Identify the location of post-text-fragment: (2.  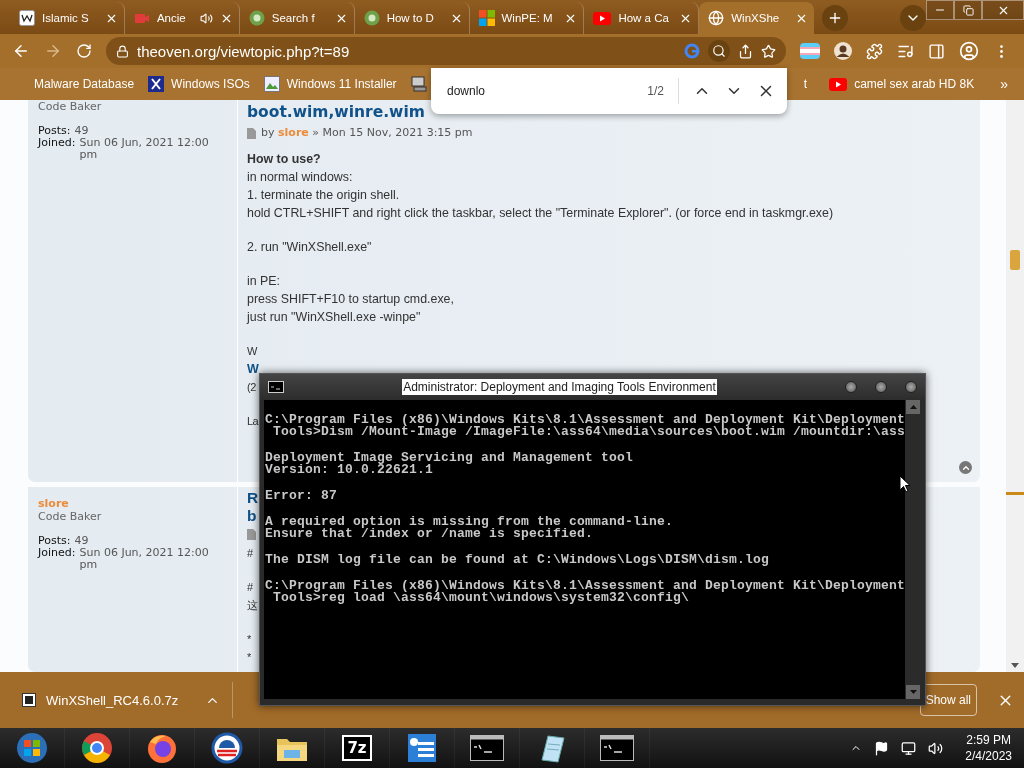
(251, 387).